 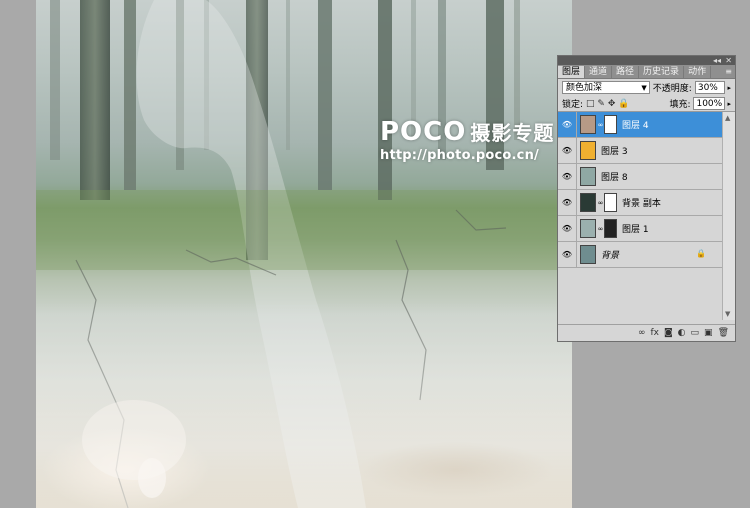 What do you see at coordinates (606, 87) in the screenshot?
I see `blend-mode-select: 颜色加深 ▼` at bounding box center [606, 87].